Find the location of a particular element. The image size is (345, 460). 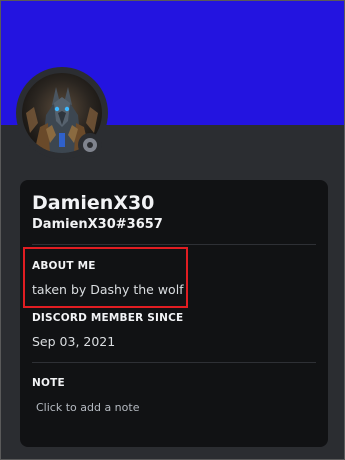

member-since-date: Sep 03, 2021 is located at coordinates (74, 341).